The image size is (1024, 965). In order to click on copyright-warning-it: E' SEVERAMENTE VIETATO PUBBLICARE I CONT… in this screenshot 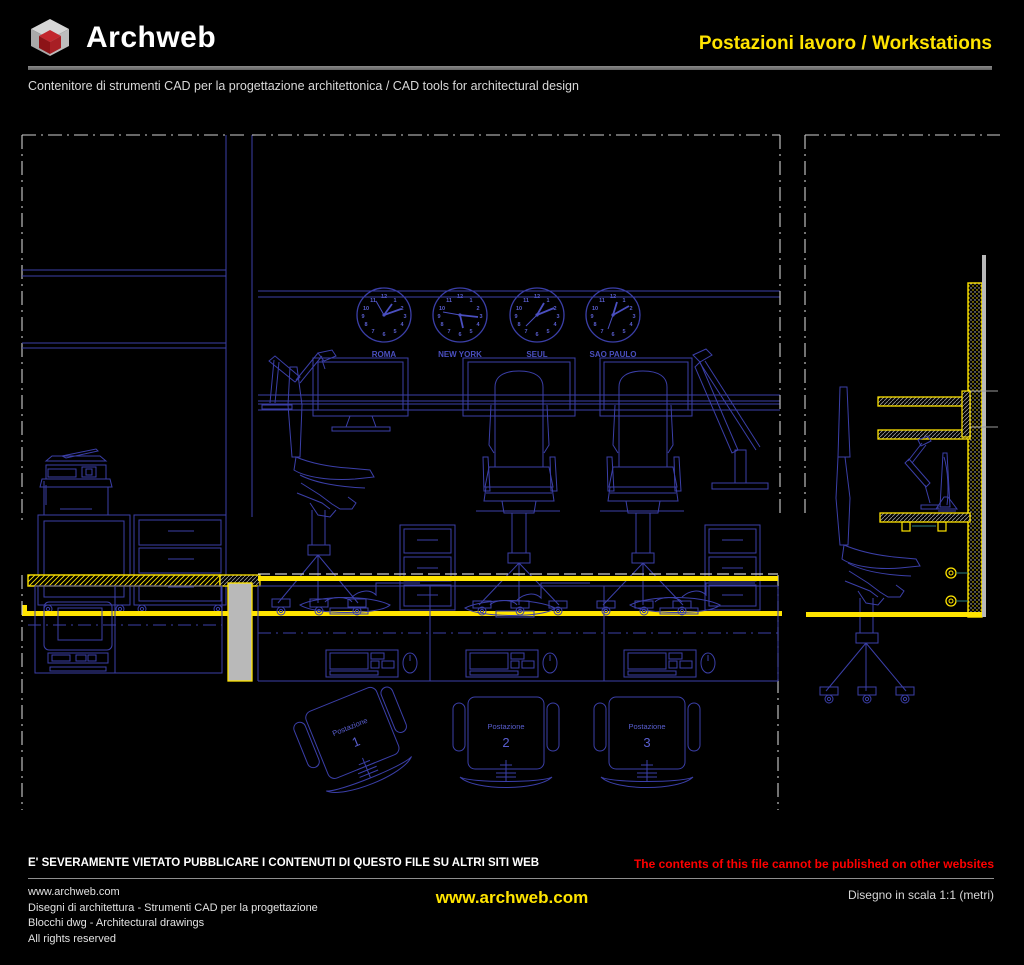, I will do `click(284, 863)`.